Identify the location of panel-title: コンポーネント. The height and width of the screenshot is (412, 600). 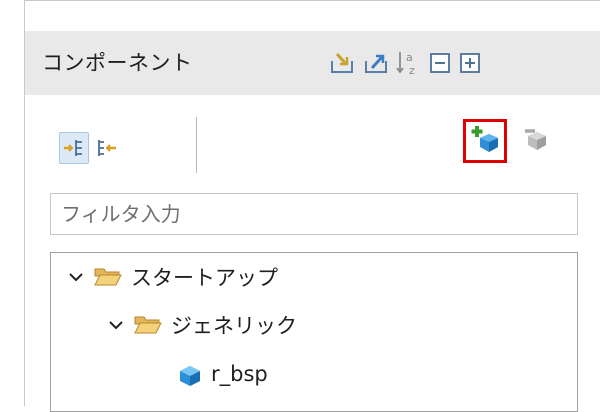
(117, 63).